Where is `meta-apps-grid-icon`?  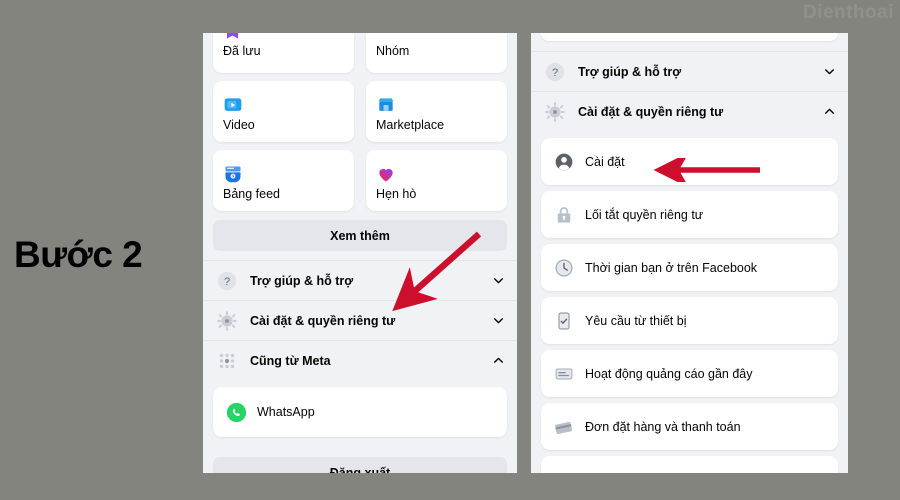 meta-apps-grid-icon is located at coordinates (227, 361).